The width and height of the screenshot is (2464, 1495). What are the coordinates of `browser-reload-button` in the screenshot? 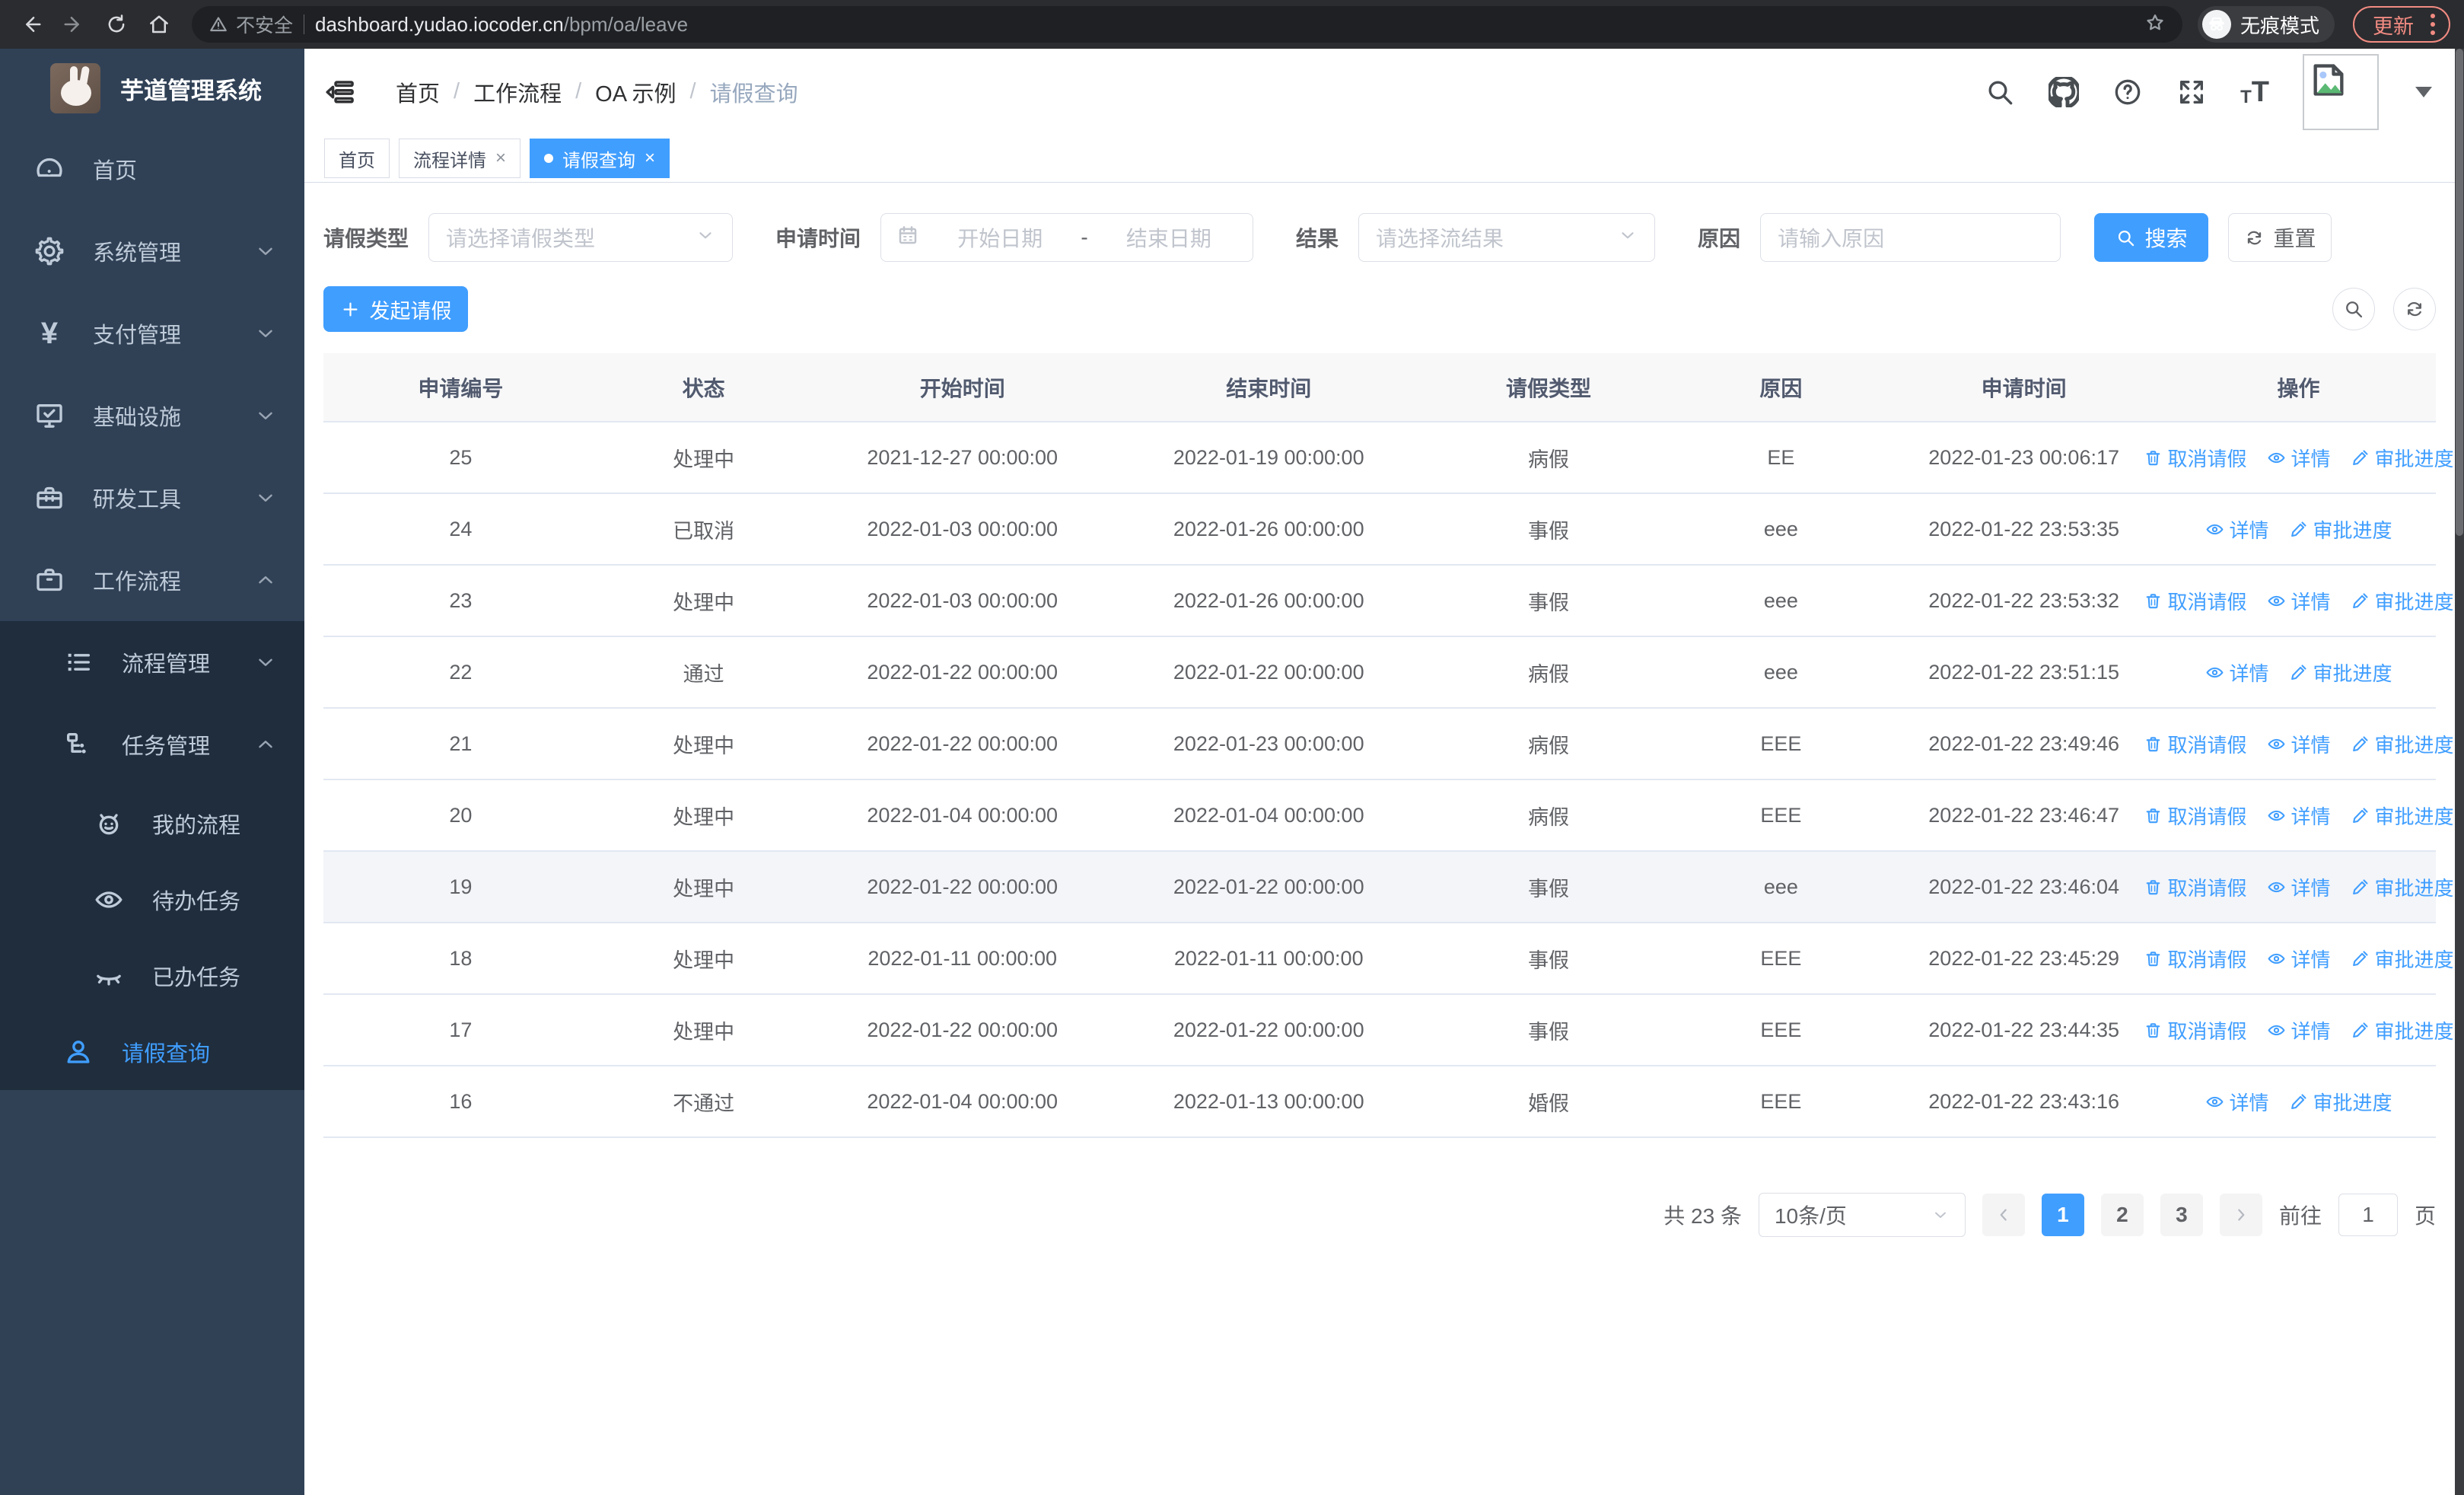 It's located at (116, 25).